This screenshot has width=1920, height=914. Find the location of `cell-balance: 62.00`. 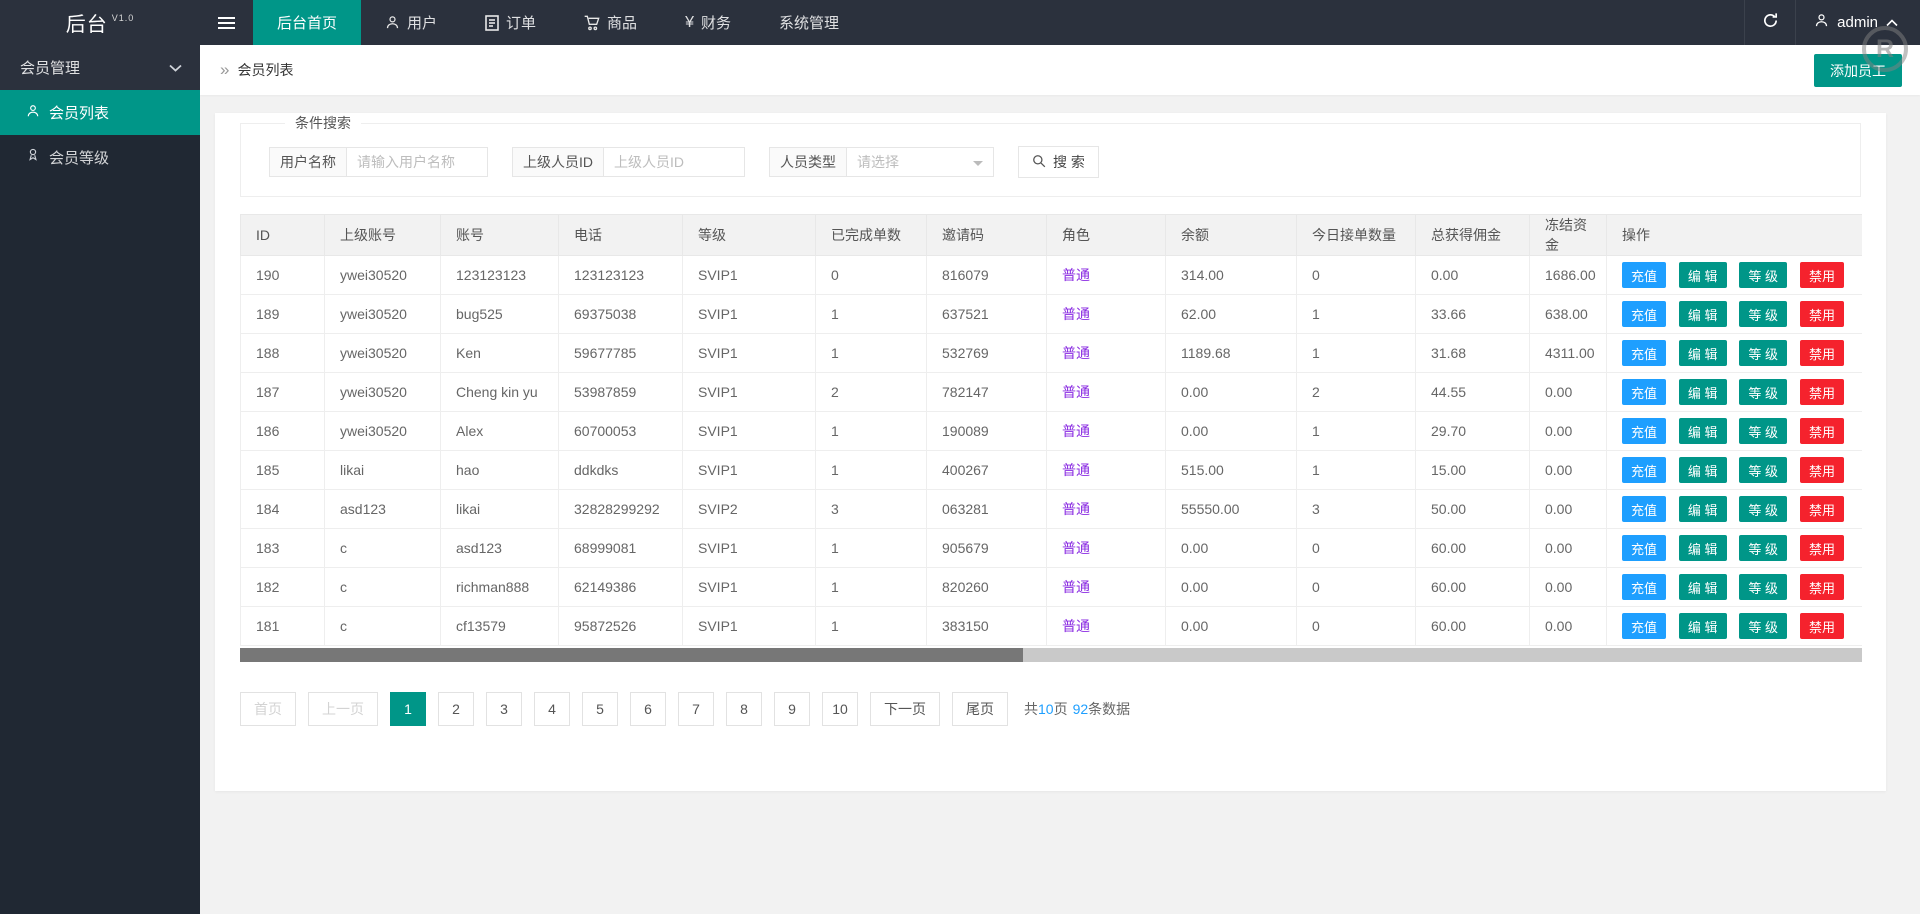

cell-balance: 62.00 is located at coordinates (1231, 314).